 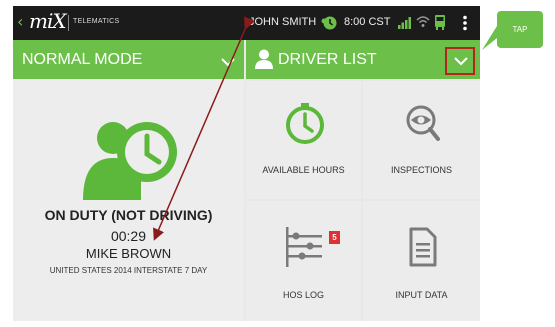 What do you see at coordinates (303, 295) in the screenshot?
I see `tile-label: HOS LOG` at bounding box center [303, 295].